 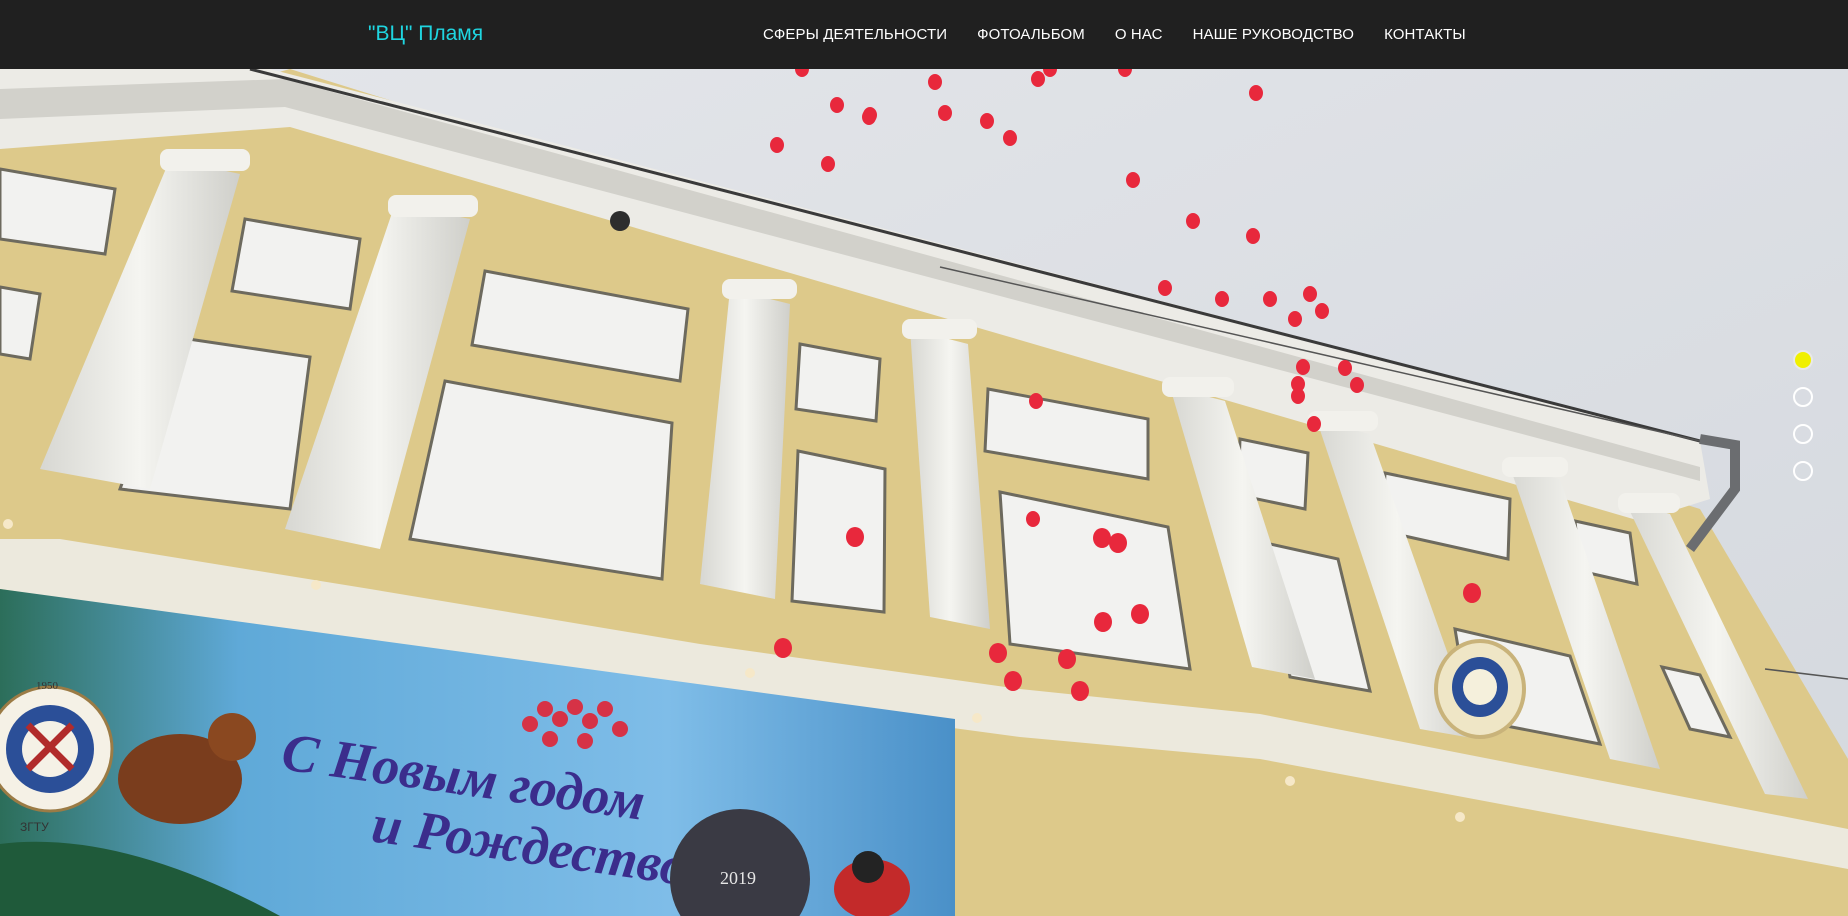 I want to click on nav-item-leadership: НАШЕ РУКОВОДСТВО, so click(x=1273, y=35).